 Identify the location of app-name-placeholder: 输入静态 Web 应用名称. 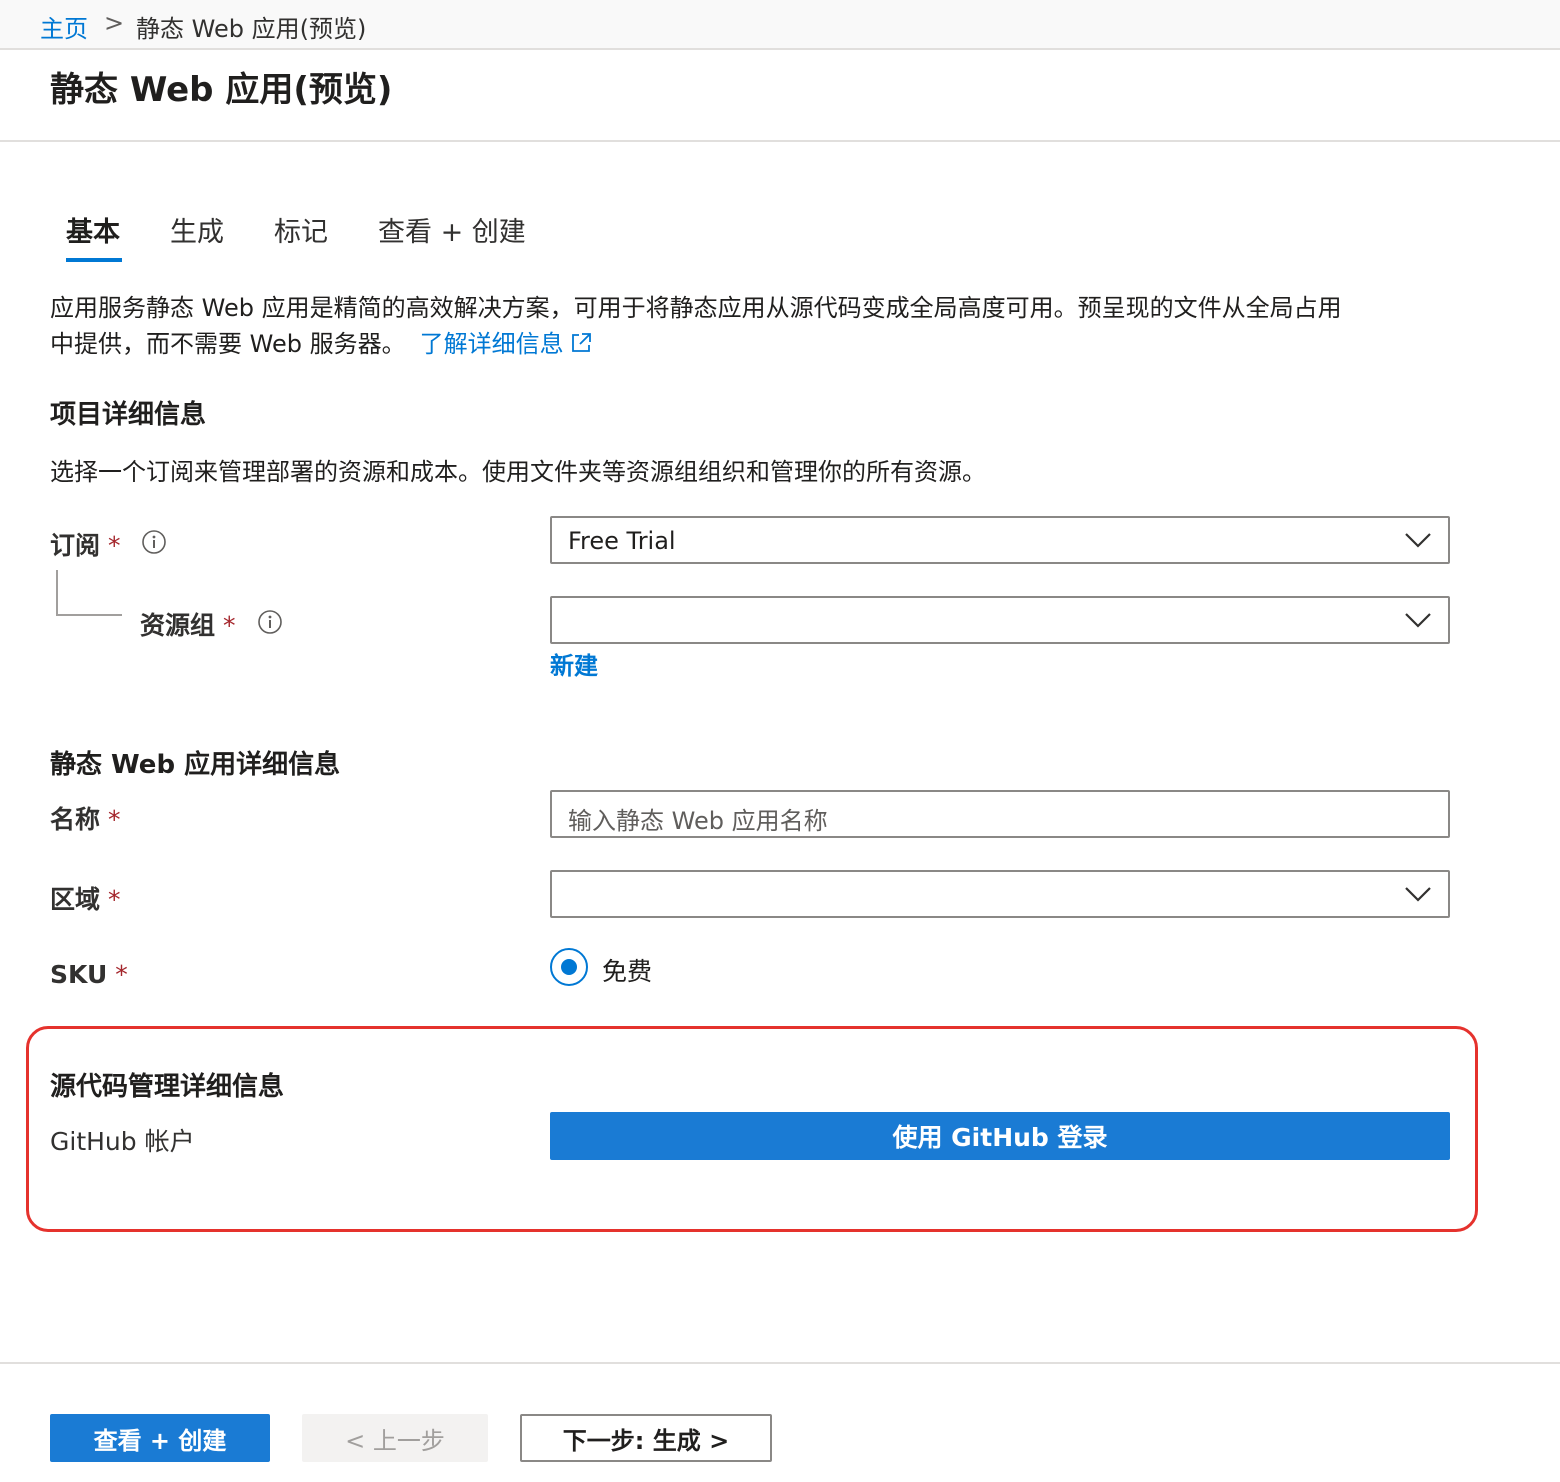
(698, 821).